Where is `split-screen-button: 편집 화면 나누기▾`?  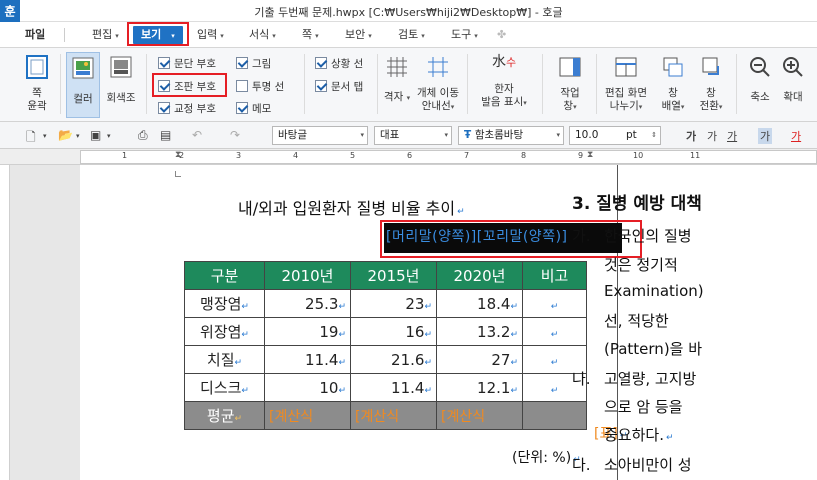
split-screen-button: 편집 화면 나누기▾ is located at coordinates (626, 85).